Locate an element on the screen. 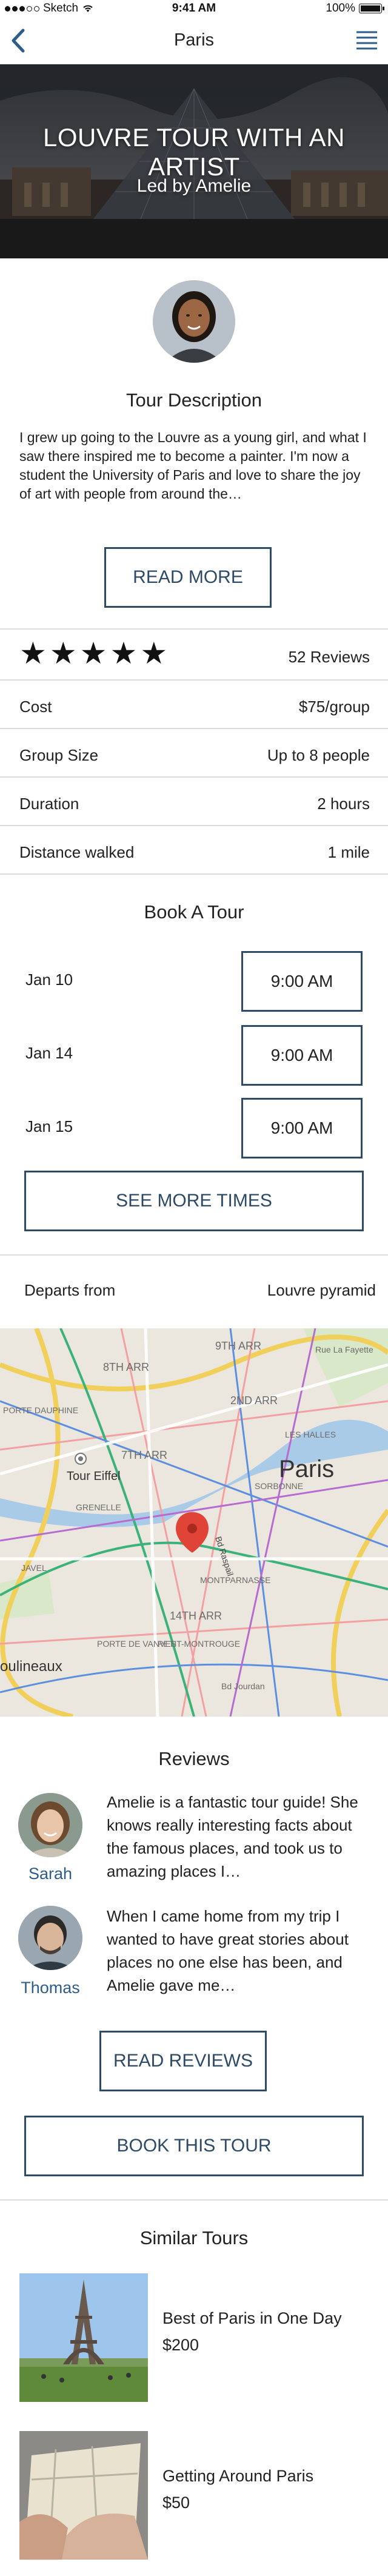  read-reviews-button: READ REVIEWS is located at coordinates (183, 2061).